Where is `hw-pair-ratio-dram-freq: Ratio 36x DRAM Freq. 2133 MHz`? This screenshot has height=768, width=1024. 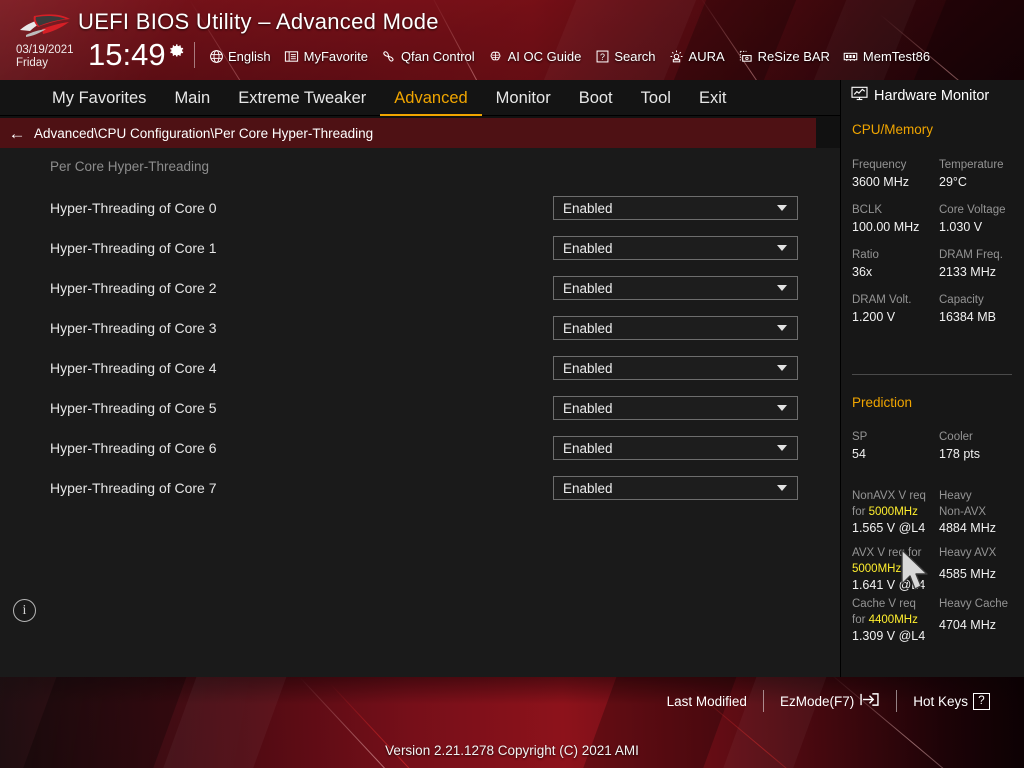
hw-pair-ratio-dram-freq: Ratio 36x DRAM Freq. 2133 MHz is located at coordinates (932, 270).